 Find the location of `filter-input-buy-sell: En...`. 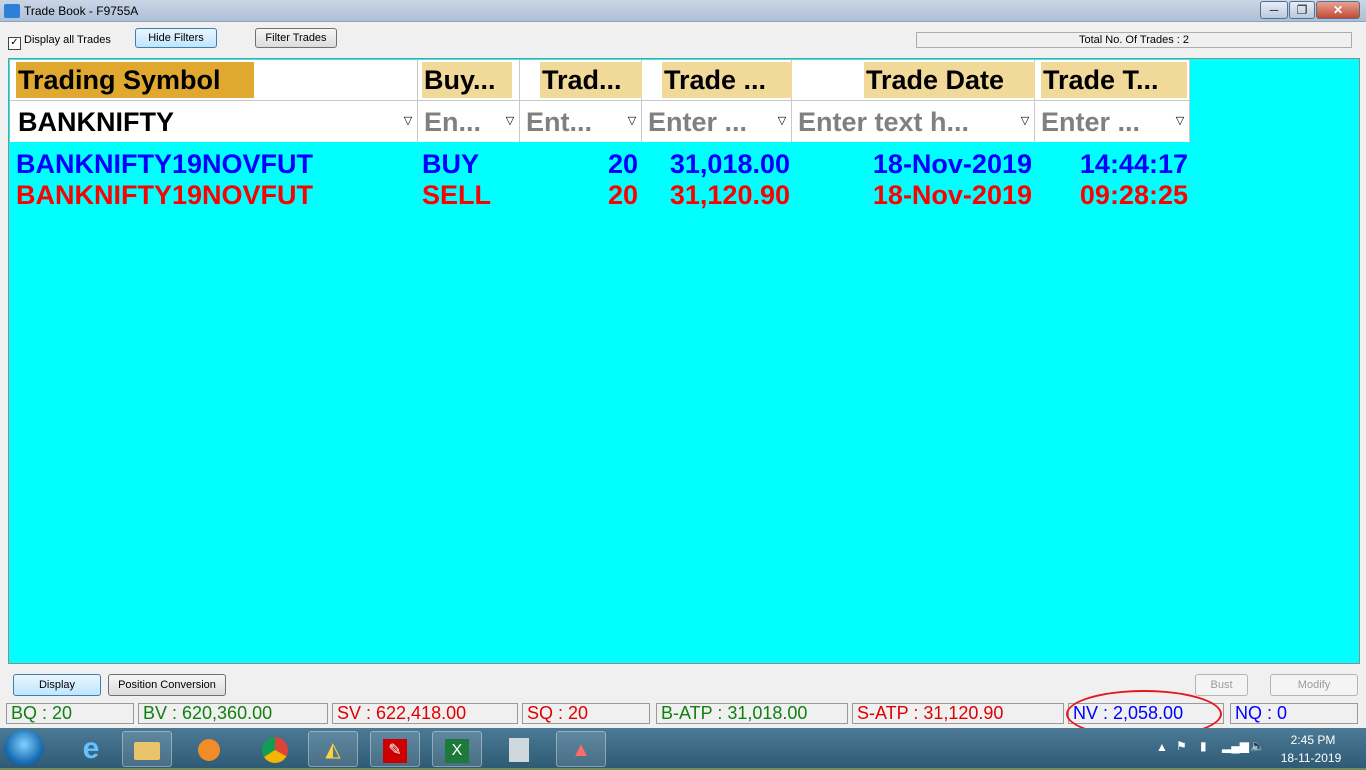

filter-input-buy-sell: En... is located at coordinates (459, 122).